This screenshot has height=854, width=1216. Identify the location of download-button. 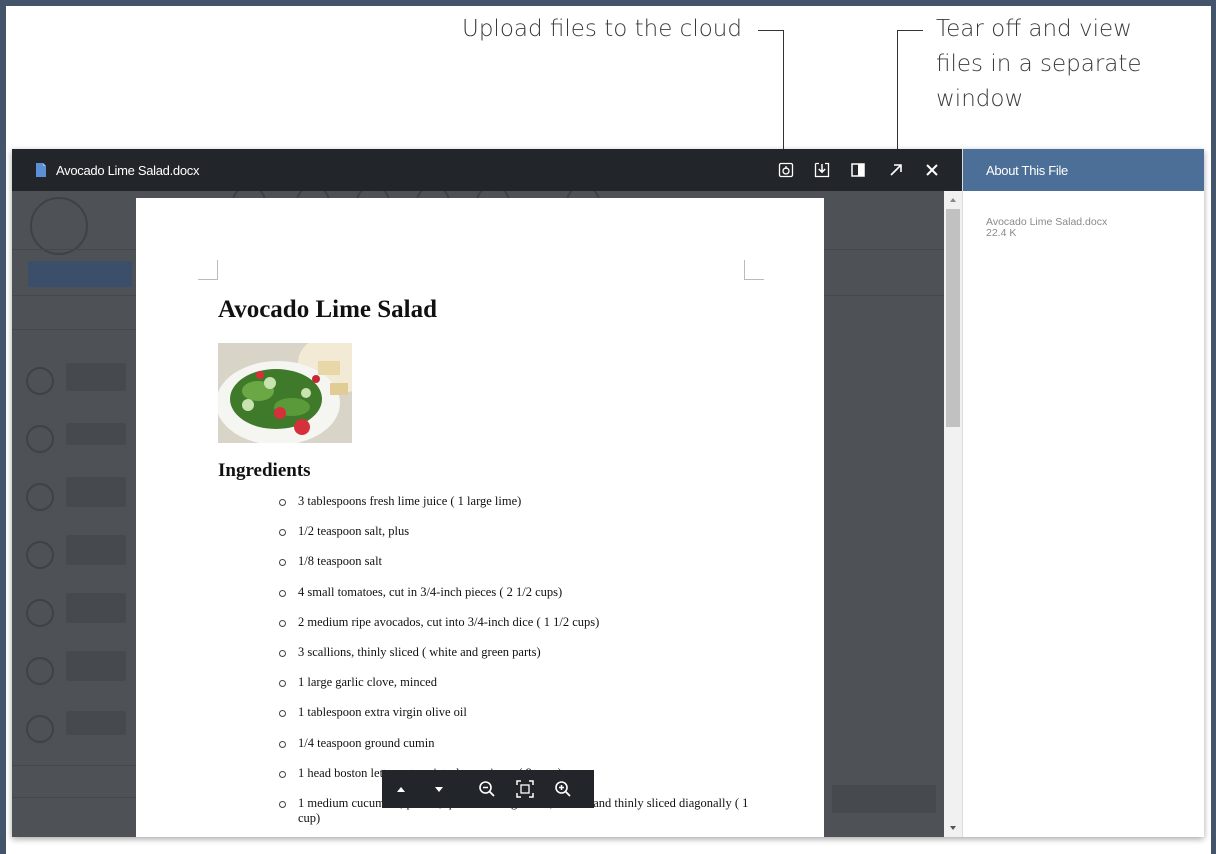
(822, 170).